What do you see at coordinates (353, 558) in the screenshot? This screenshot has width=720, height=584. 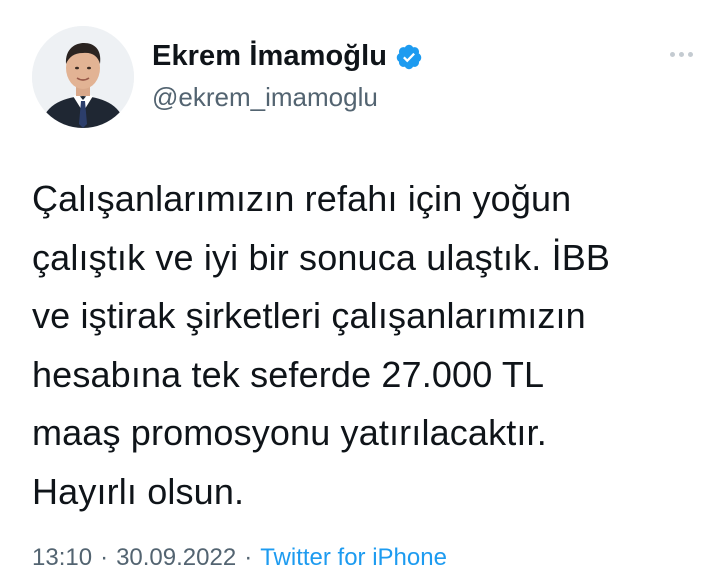 I see `tweet-source-link: Twitter for iPhone` at bounding box center [353, 558].